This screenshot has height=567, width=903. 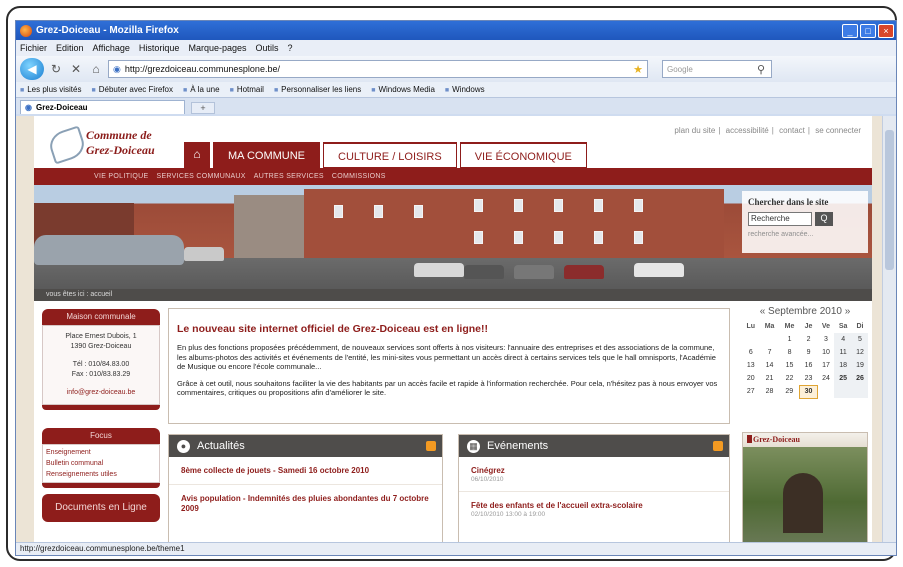 I want to click on tab-grez-doiceau: ◉ Grez-Doiceau, so click(x=102, y=107).